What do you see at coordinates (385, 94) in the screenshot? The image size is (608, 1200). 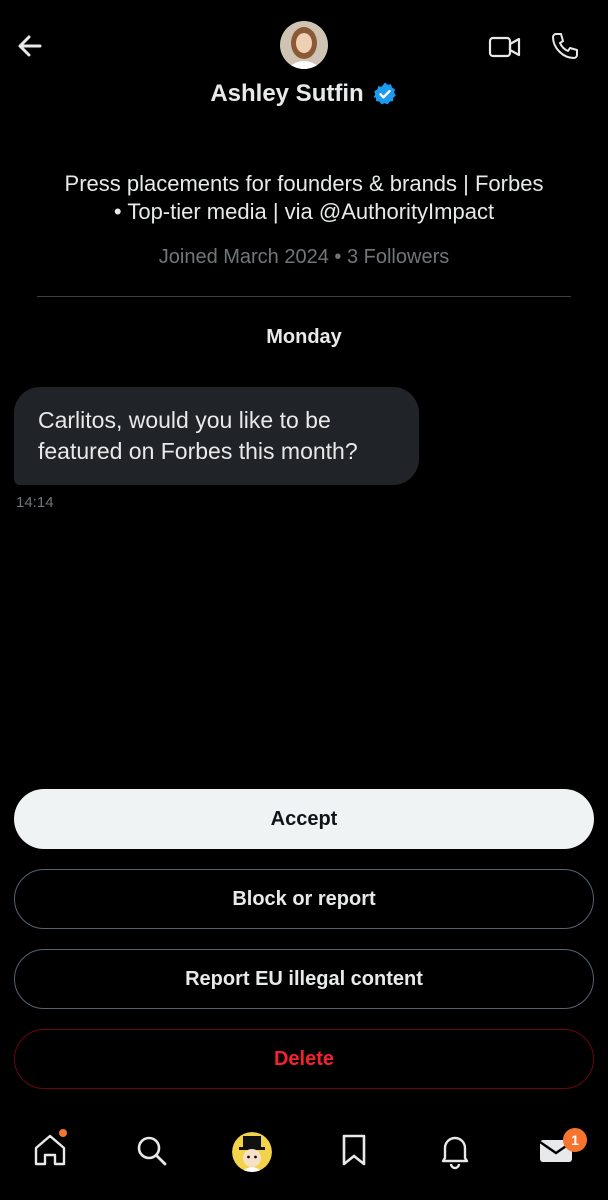 I see `verified-badge-icon` at bounding box center [385, 94].